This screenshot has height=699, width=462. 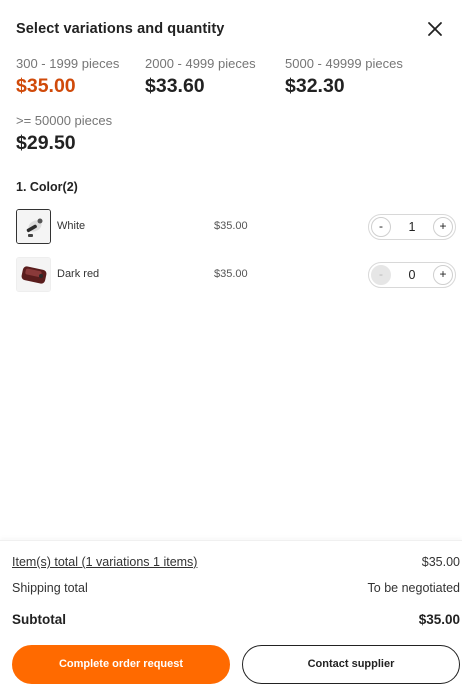 I want to click on quantity-stepper: - 0 +, so click(x=412, y=275).